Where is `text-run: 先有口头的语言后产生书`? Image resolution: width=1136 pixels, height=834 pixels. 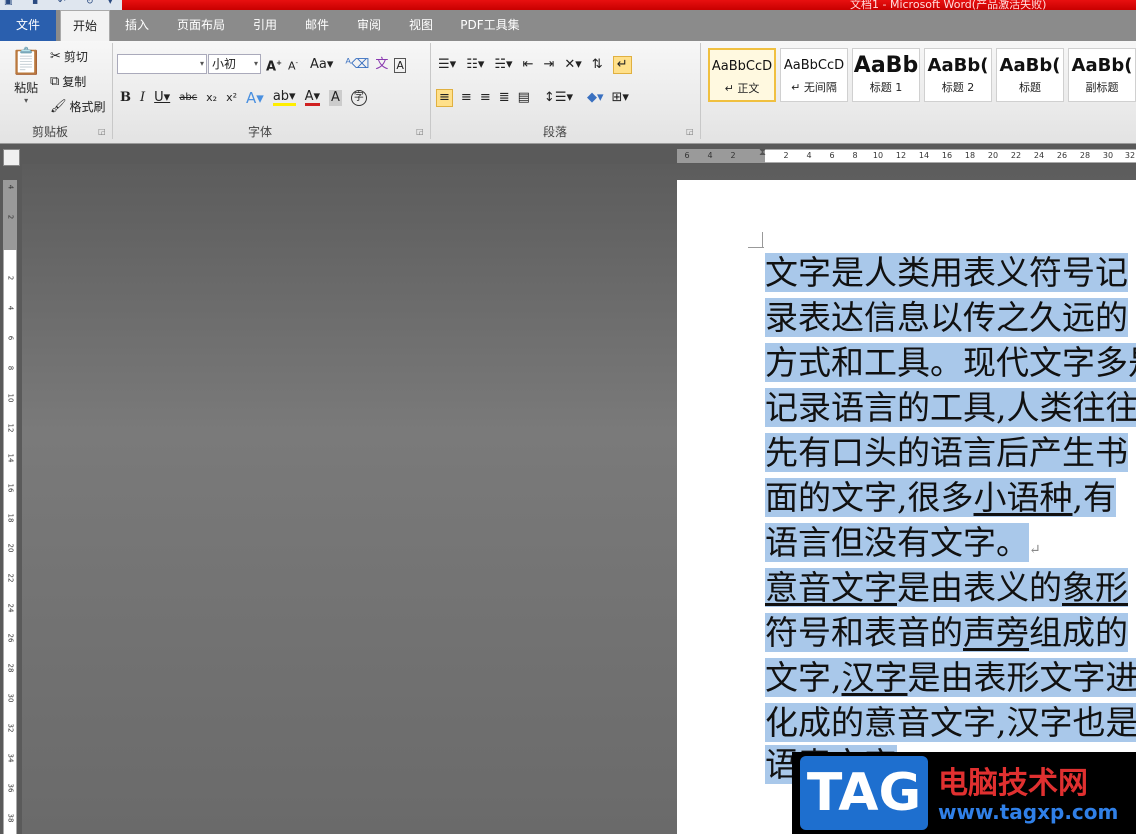
text-run: 先有口头的语言后产生书 is located at coordinates (946, 452).